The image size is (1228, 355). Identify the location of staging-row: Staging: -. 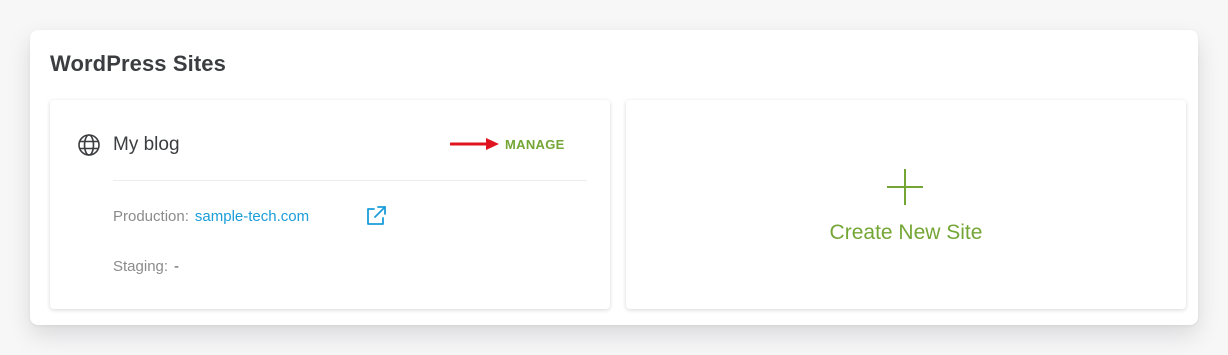
(146, 267).